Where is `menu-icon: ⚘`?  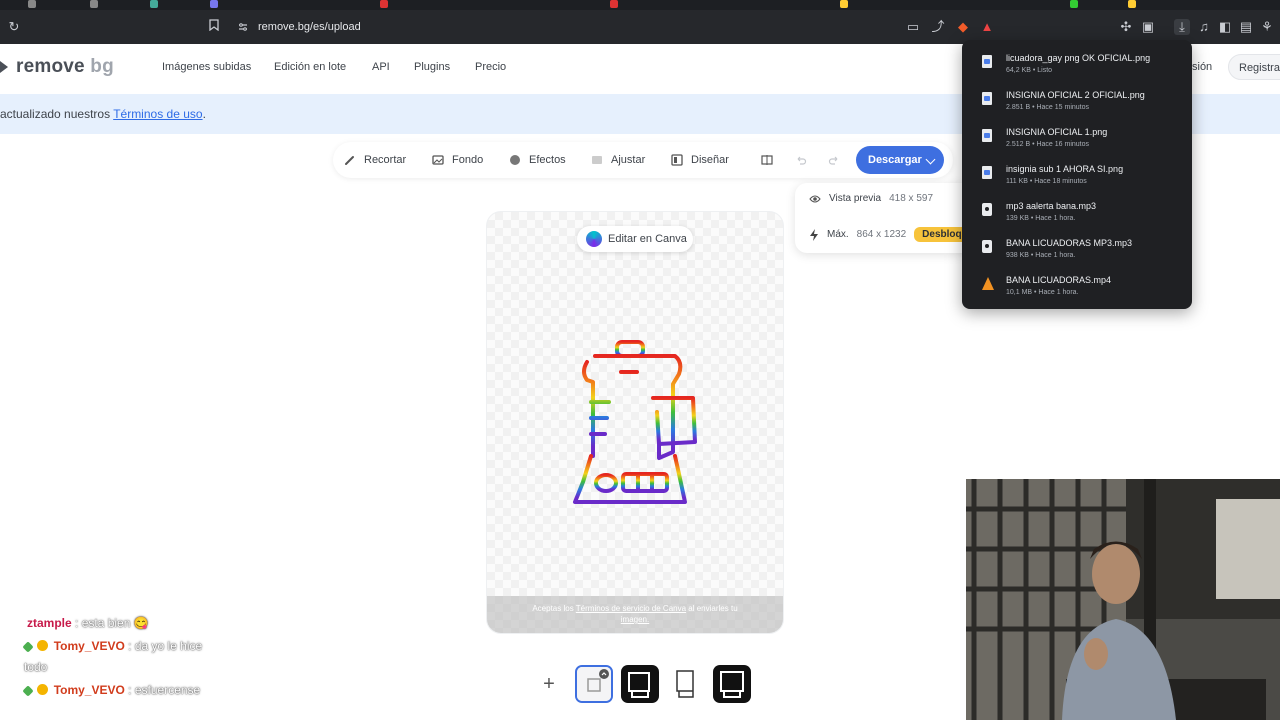
menu-icon: ⚘ is located at coordinates (1267, 27).